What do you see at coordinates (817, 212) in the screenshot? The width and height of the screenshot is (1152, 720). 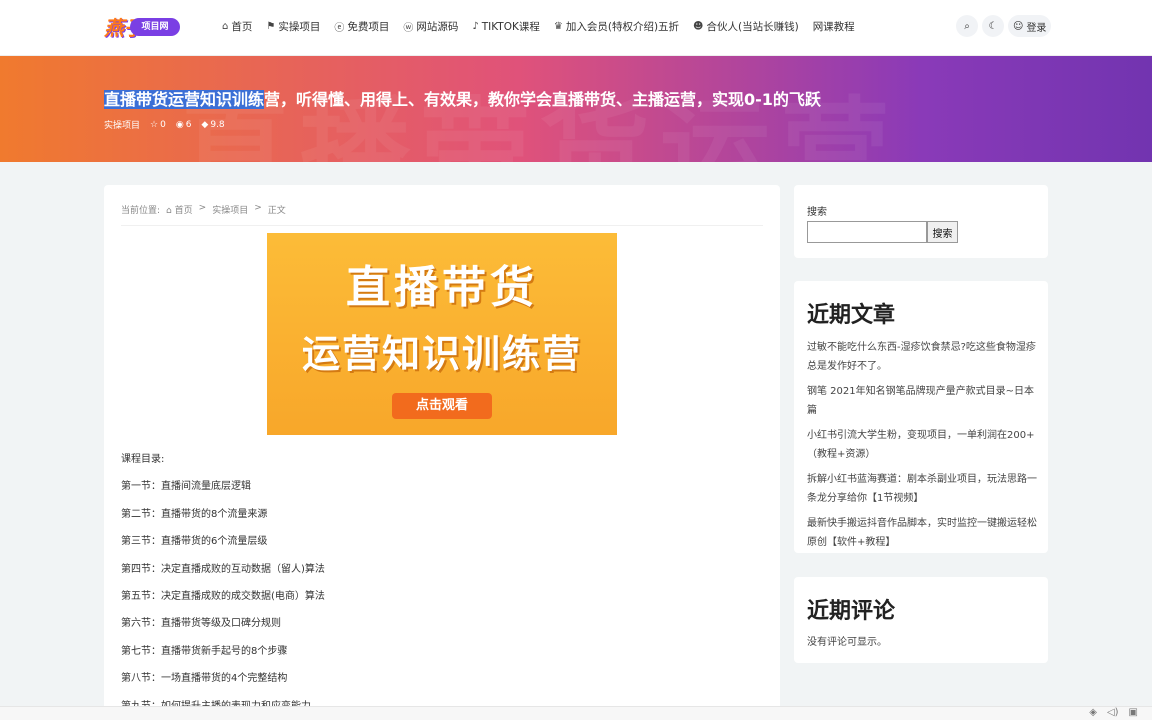 I see `search-label: 搜索` at bounding box center [817, 212].